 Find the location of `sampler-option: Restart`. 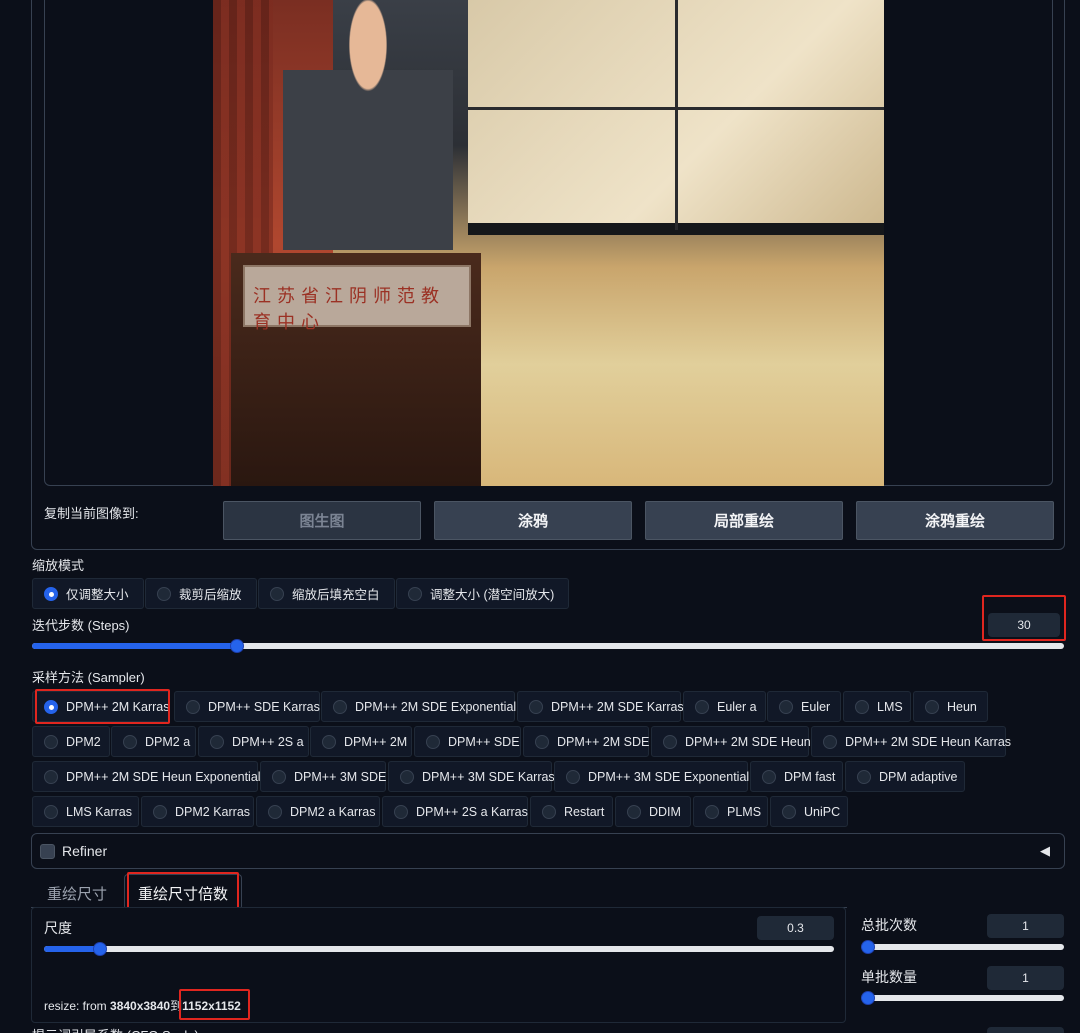

sampler-option: Restart is located at coordinates (571, 811).